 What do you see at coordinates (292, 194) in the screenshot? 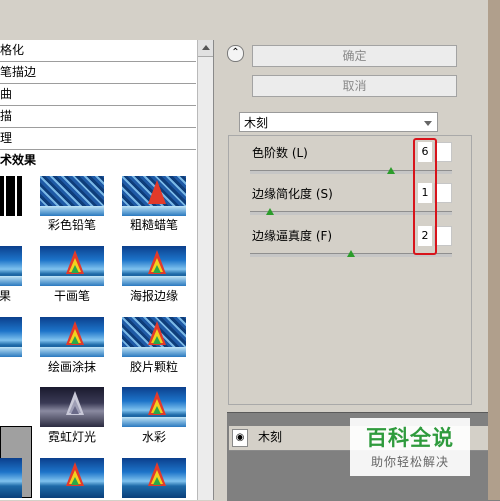
I see `edge-simplicity-label: 边缘简化度 (S)` at bounding box center [292, 194].